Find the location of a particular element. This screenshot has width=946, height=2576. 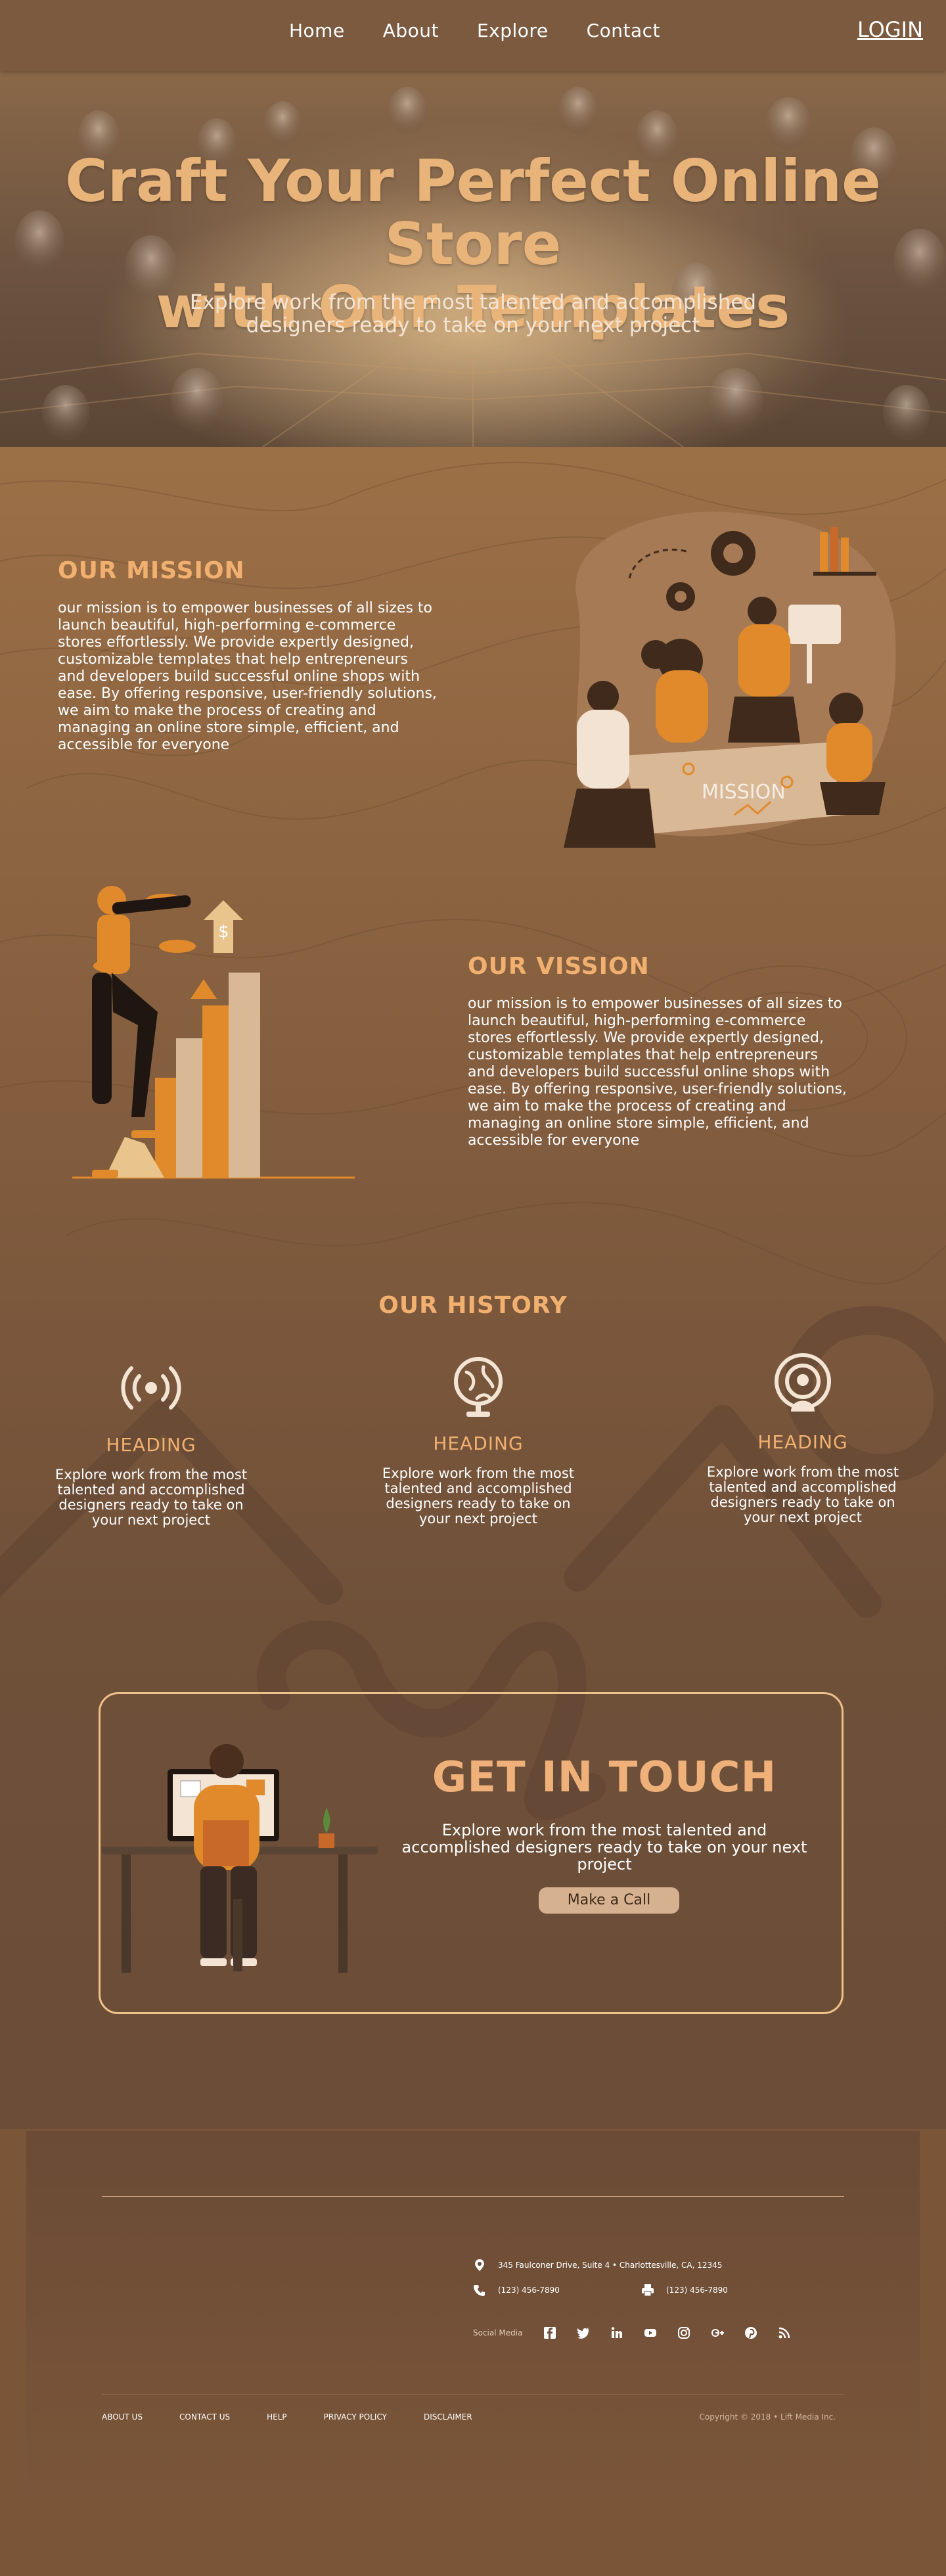

youtube-icon is located at coordinates (650, 2332).